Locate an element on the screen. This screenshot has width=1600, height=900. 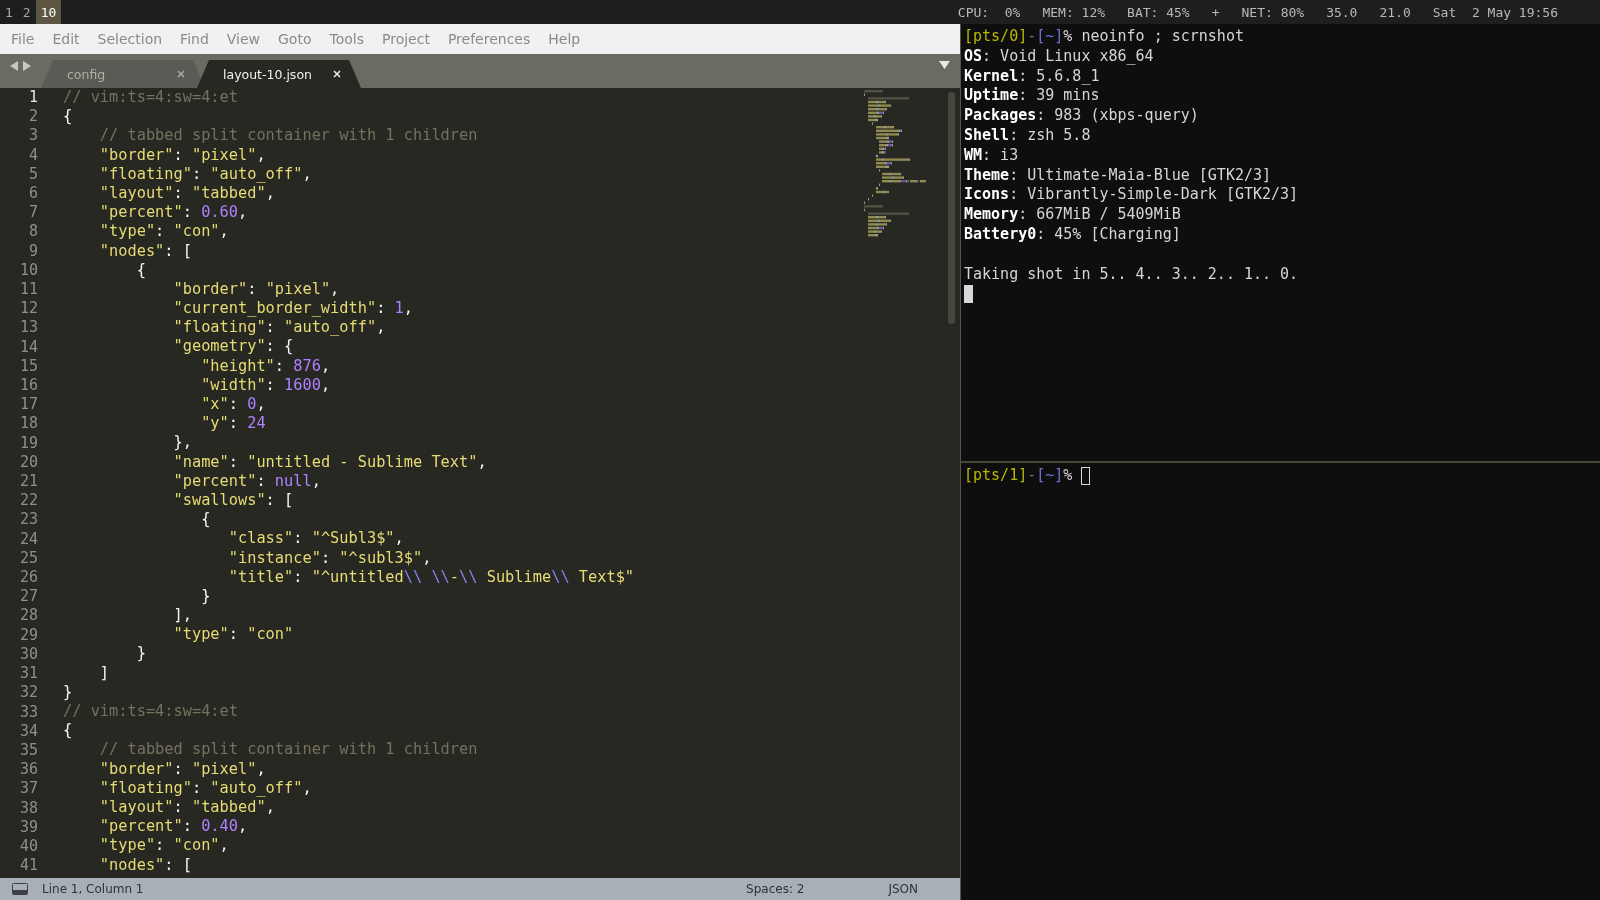
terminal-line: Shell: zsh 5.8 is located at coordinates (1027, 136).